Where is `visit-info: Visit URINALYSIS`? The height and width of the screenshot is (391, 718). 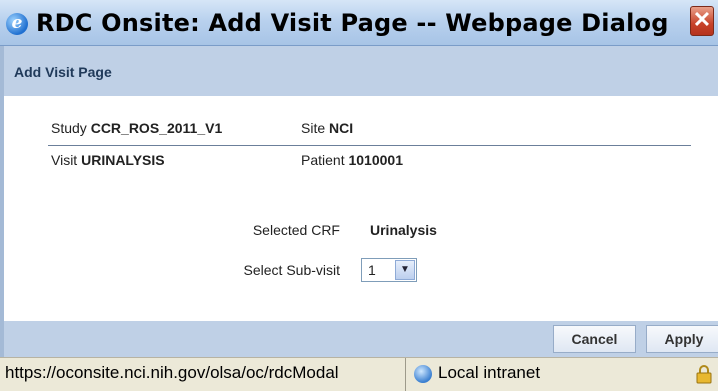 visit-info: Visit URINALYSIS is located at coordinates (108, 160).